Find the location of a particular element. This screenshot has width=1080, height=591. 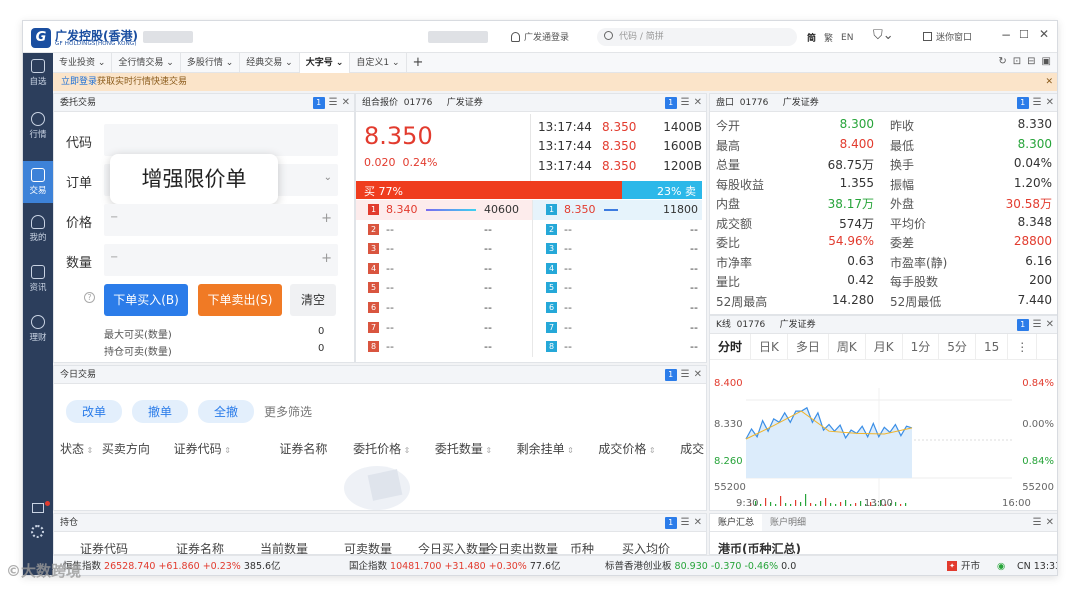

close-icon: ✕ is located at coordinates (1044, 34).